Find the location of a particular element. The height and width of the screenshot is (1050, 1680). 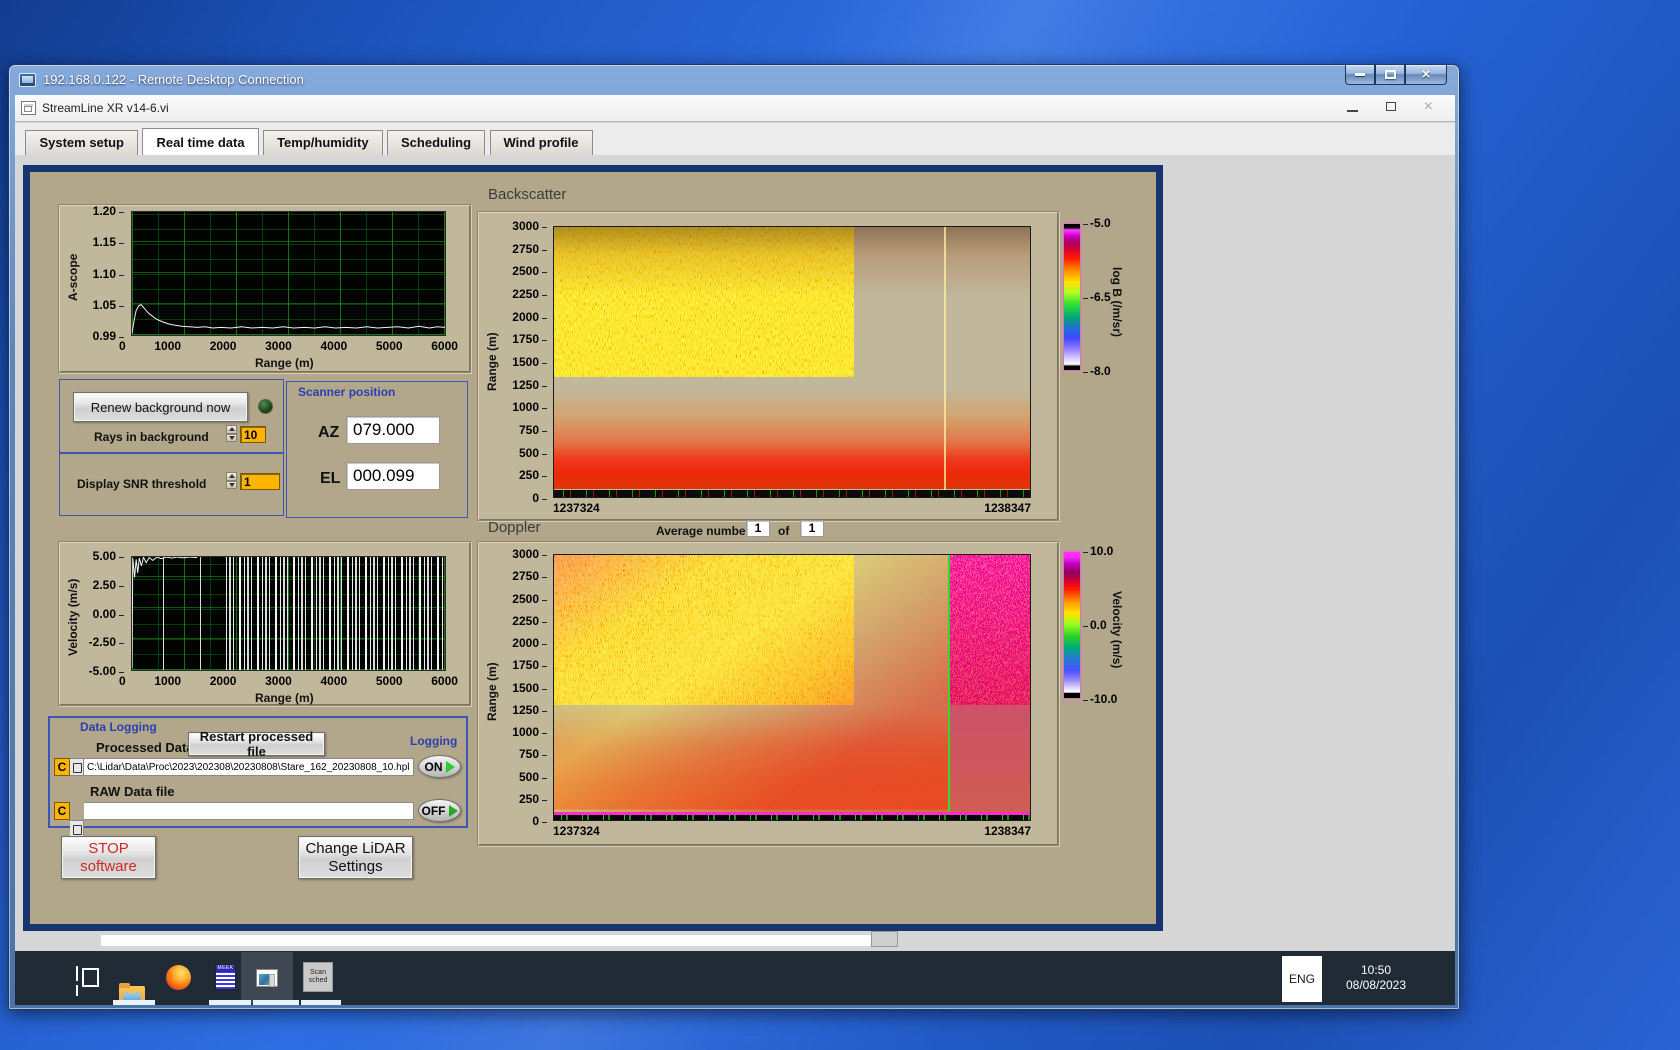

scan-scheduler-icon: Scan sched is located at coordinates (318, 977).